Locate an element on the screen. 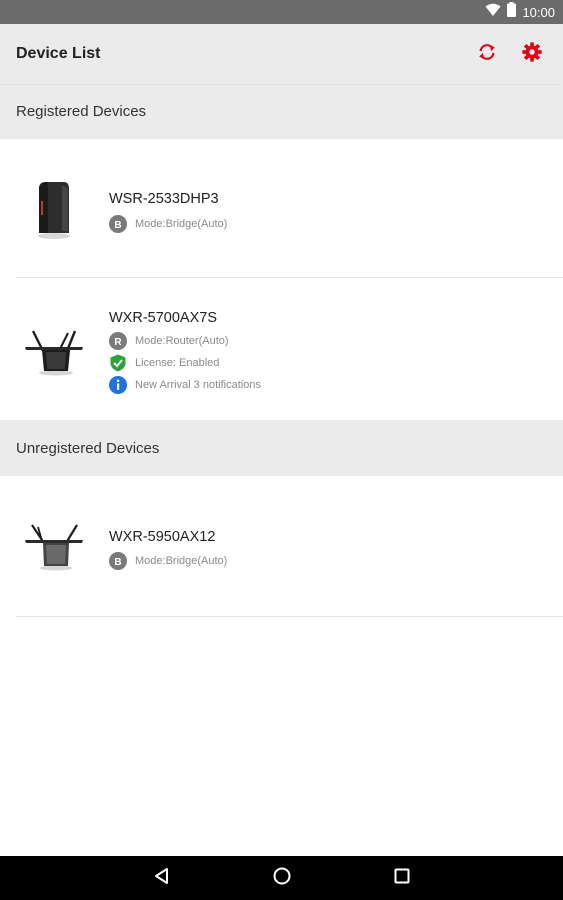  battery-icon is located at coordinates (512, 12).